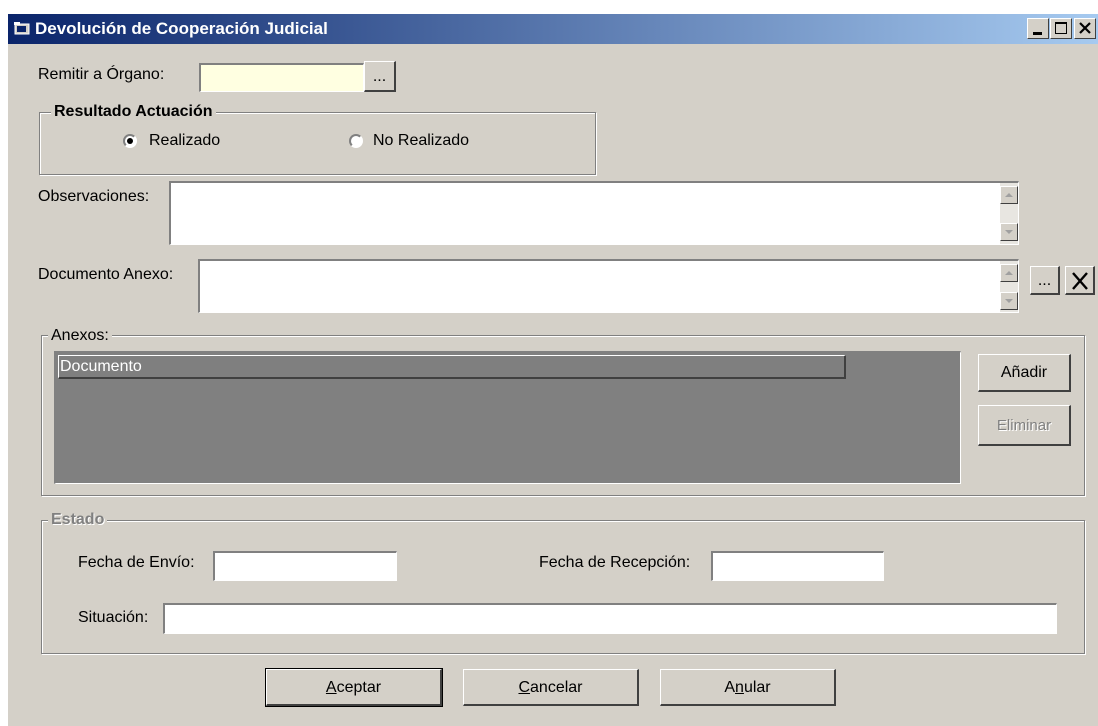  I want to click on aceptar-rest: ceptar, so click(359, 687).